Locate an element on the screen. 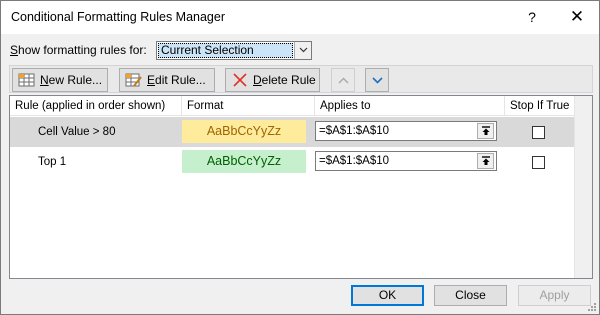 The image size is (600, 315). vertical-scrollbar is located at coordinates (583, 187).